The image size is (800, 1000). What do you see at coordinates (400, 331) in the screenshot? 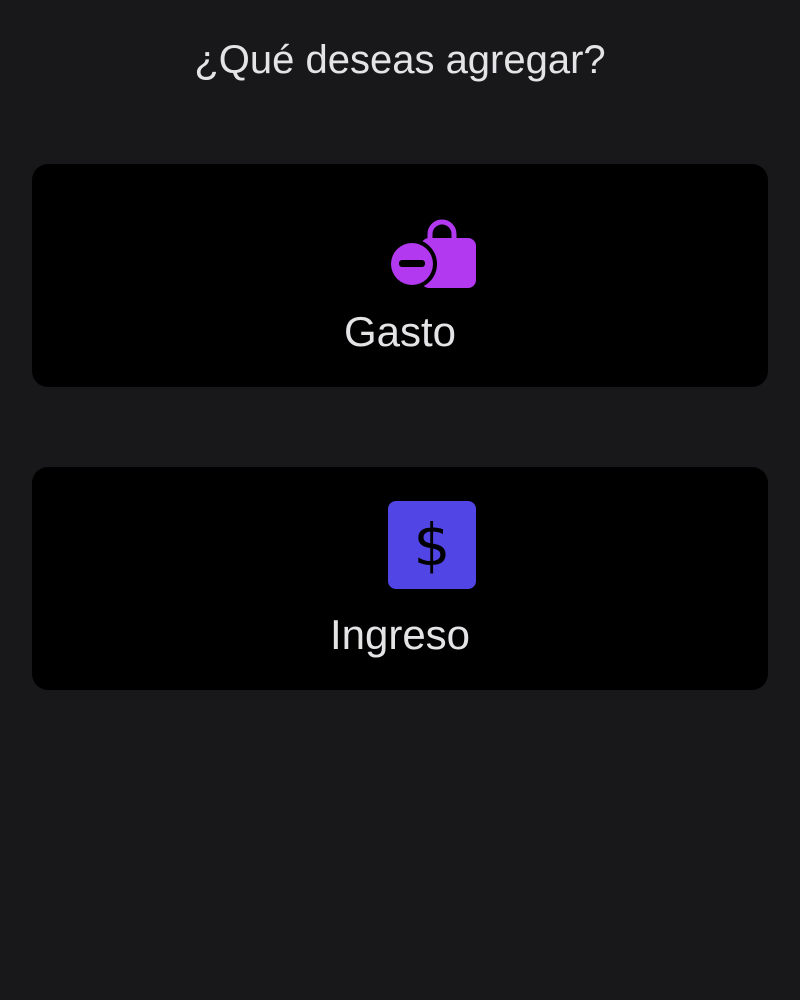
I see `expense-label: Gasto` at bounding box center [400, 331].